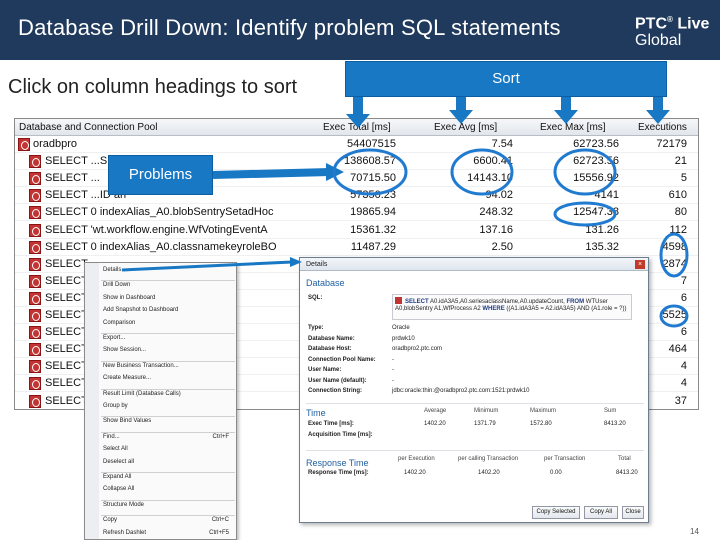 Image resolution: width=720 pixels, height=540 pixels. Describe the element at coordinates (602, 229) in the screenshot. I see `row-exec-max: 131.26` at that location.